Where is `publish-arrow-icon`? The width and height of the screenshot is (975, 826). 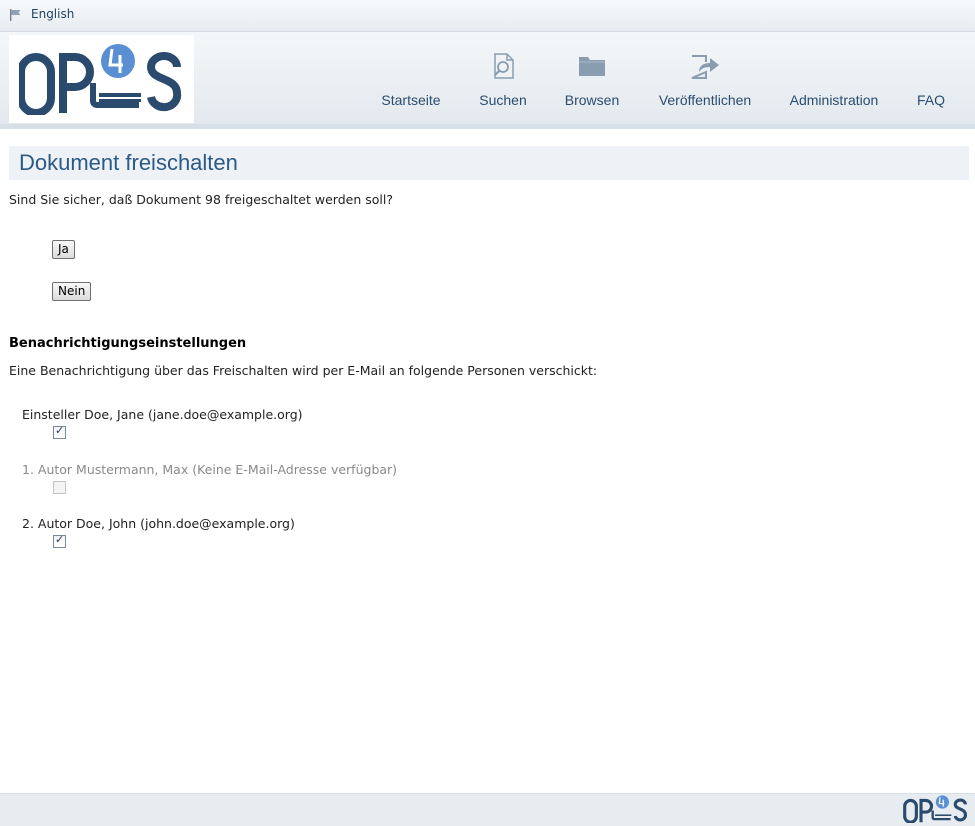
publish-arrow-icon is located at coordinates (705, 68).